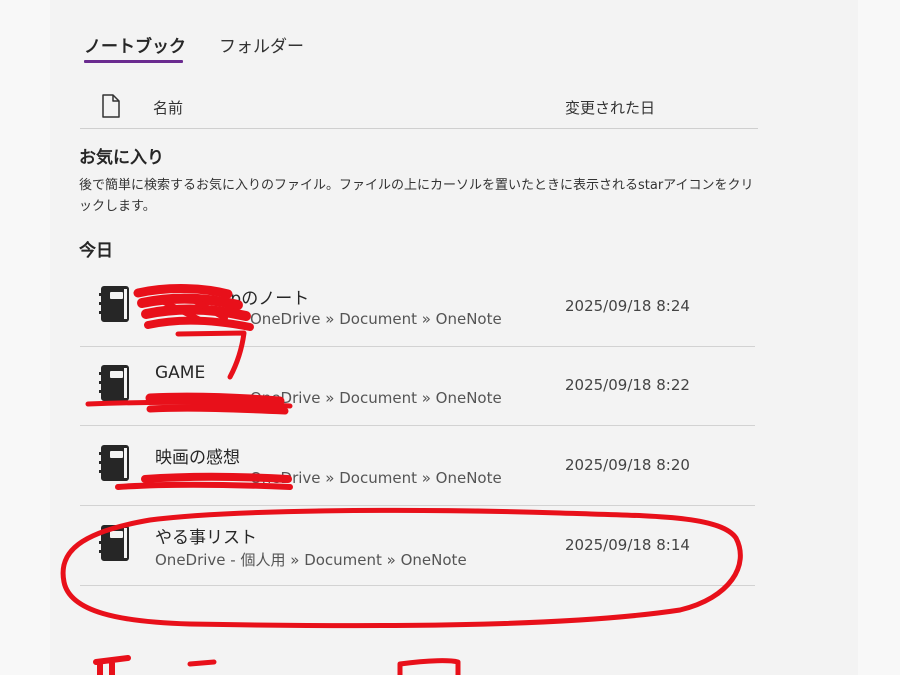  What do you see at coordinates (627, 385) in the screenshot?
I see `notebook-date: 2025/09/18 8:22` at bounding box center [627, 385].